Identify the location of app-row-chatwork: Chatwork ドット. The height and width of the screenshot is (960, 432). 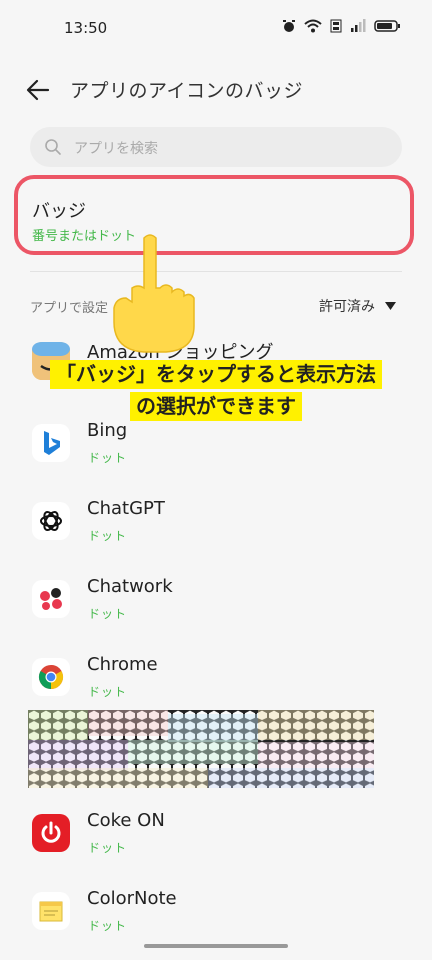
(216, 607).